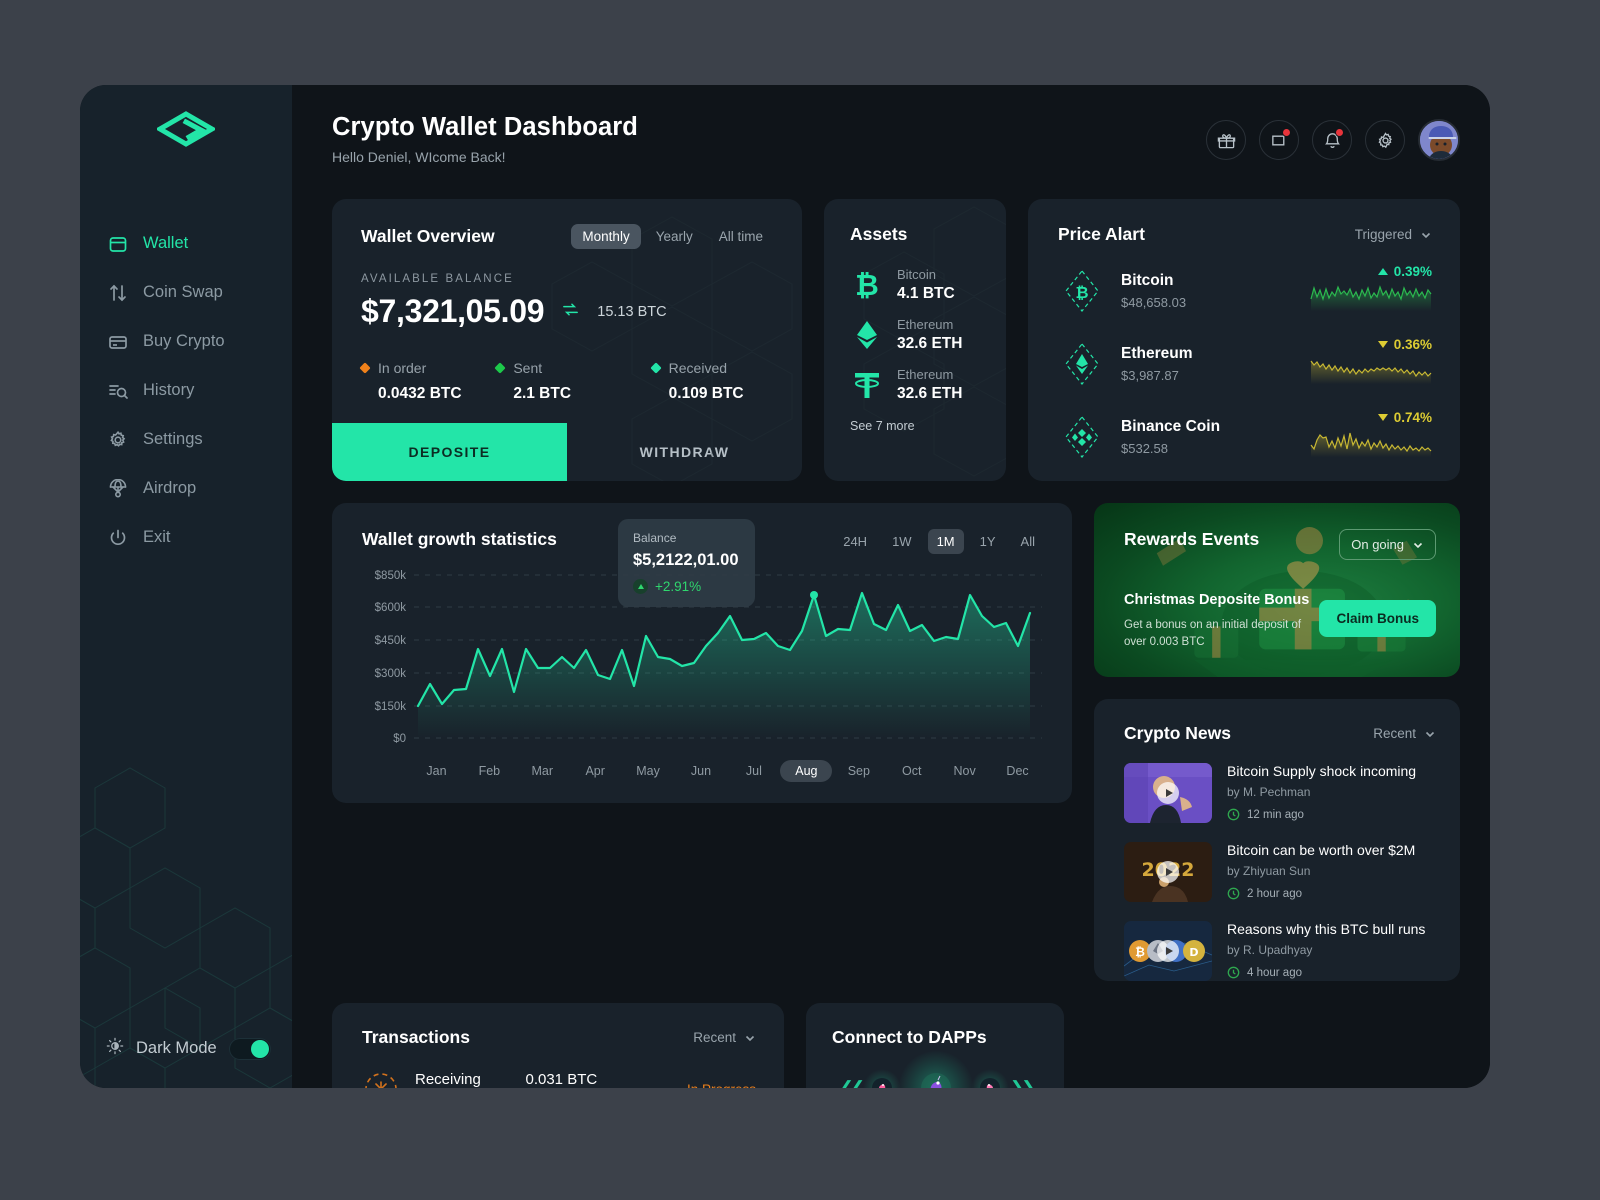  I want to click on x-tick-may: May, so click(648, 771).